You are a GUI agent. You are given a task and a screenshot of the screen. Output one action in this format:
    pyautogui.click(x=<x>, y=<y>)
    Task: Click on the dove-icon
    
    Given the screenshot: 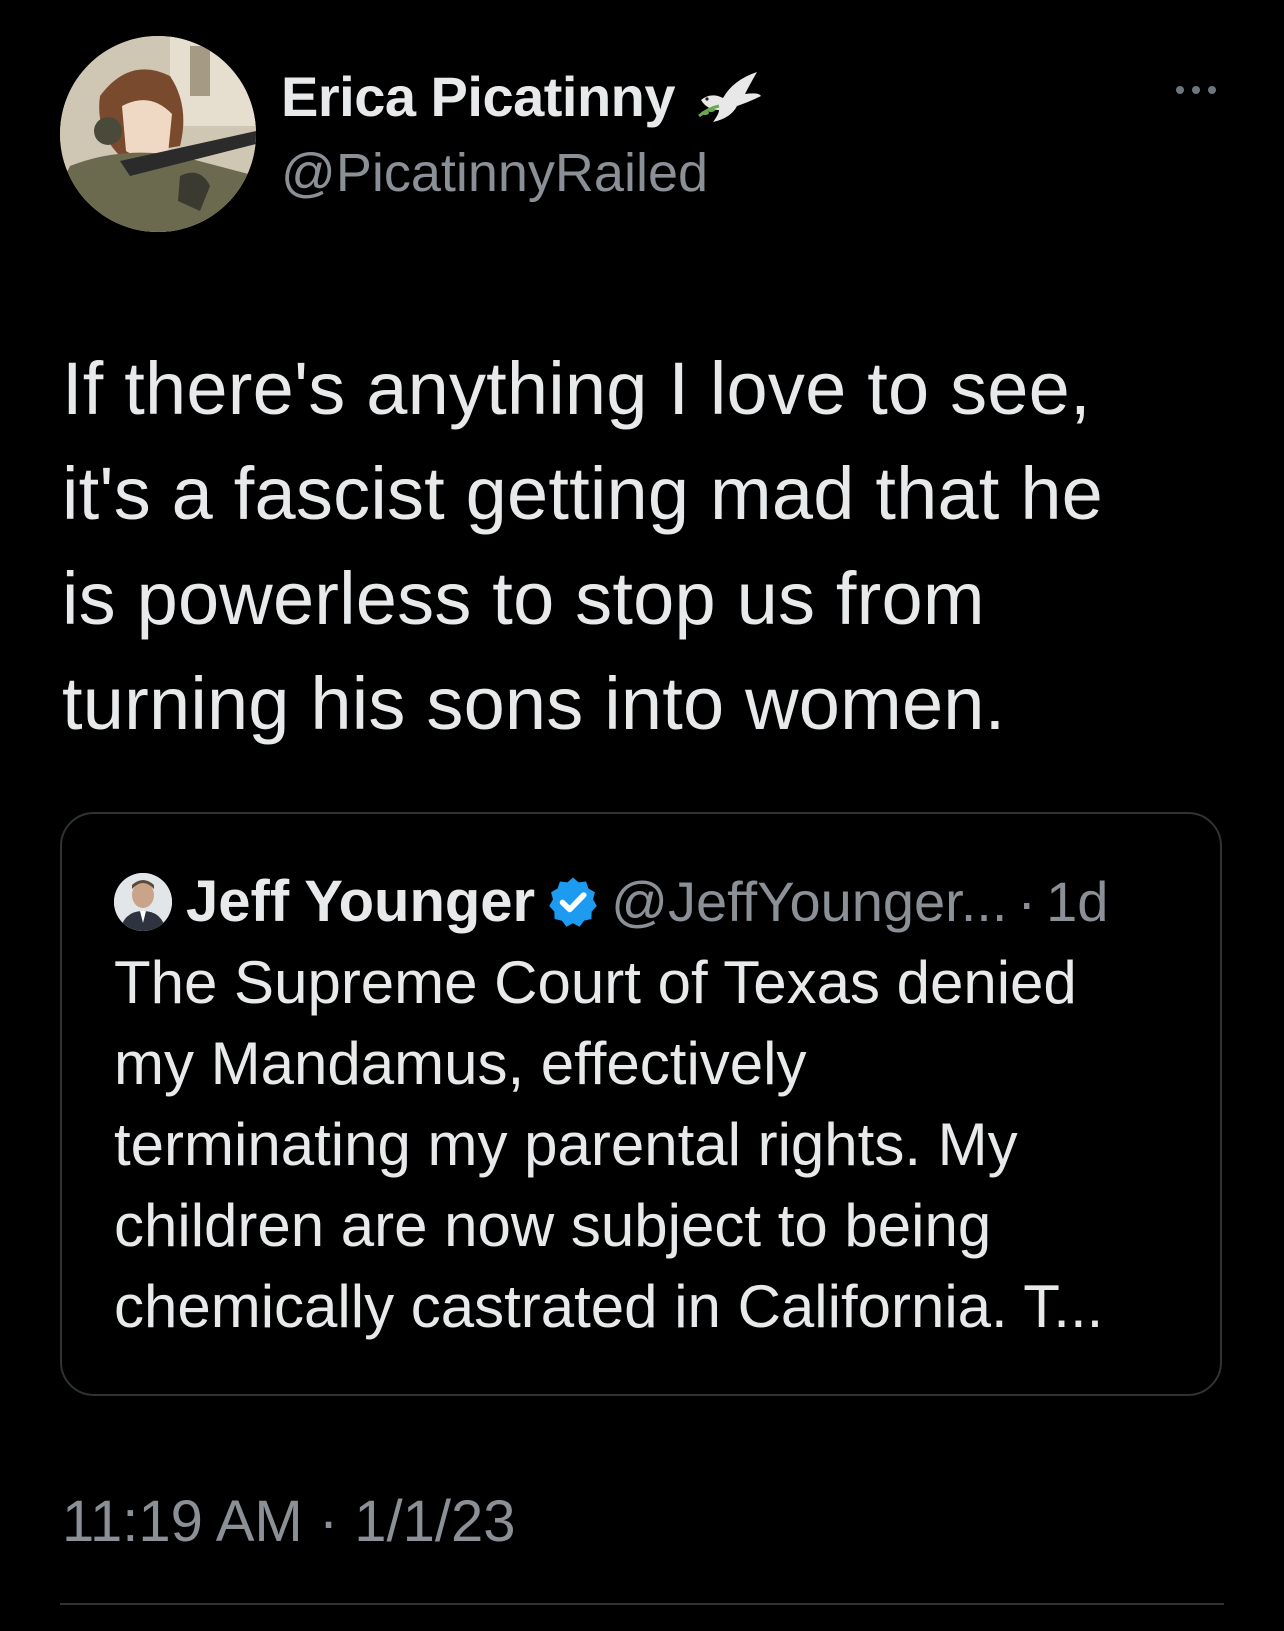 What is the action you would take?
    pyautogui.click(x=730, y=96)
    